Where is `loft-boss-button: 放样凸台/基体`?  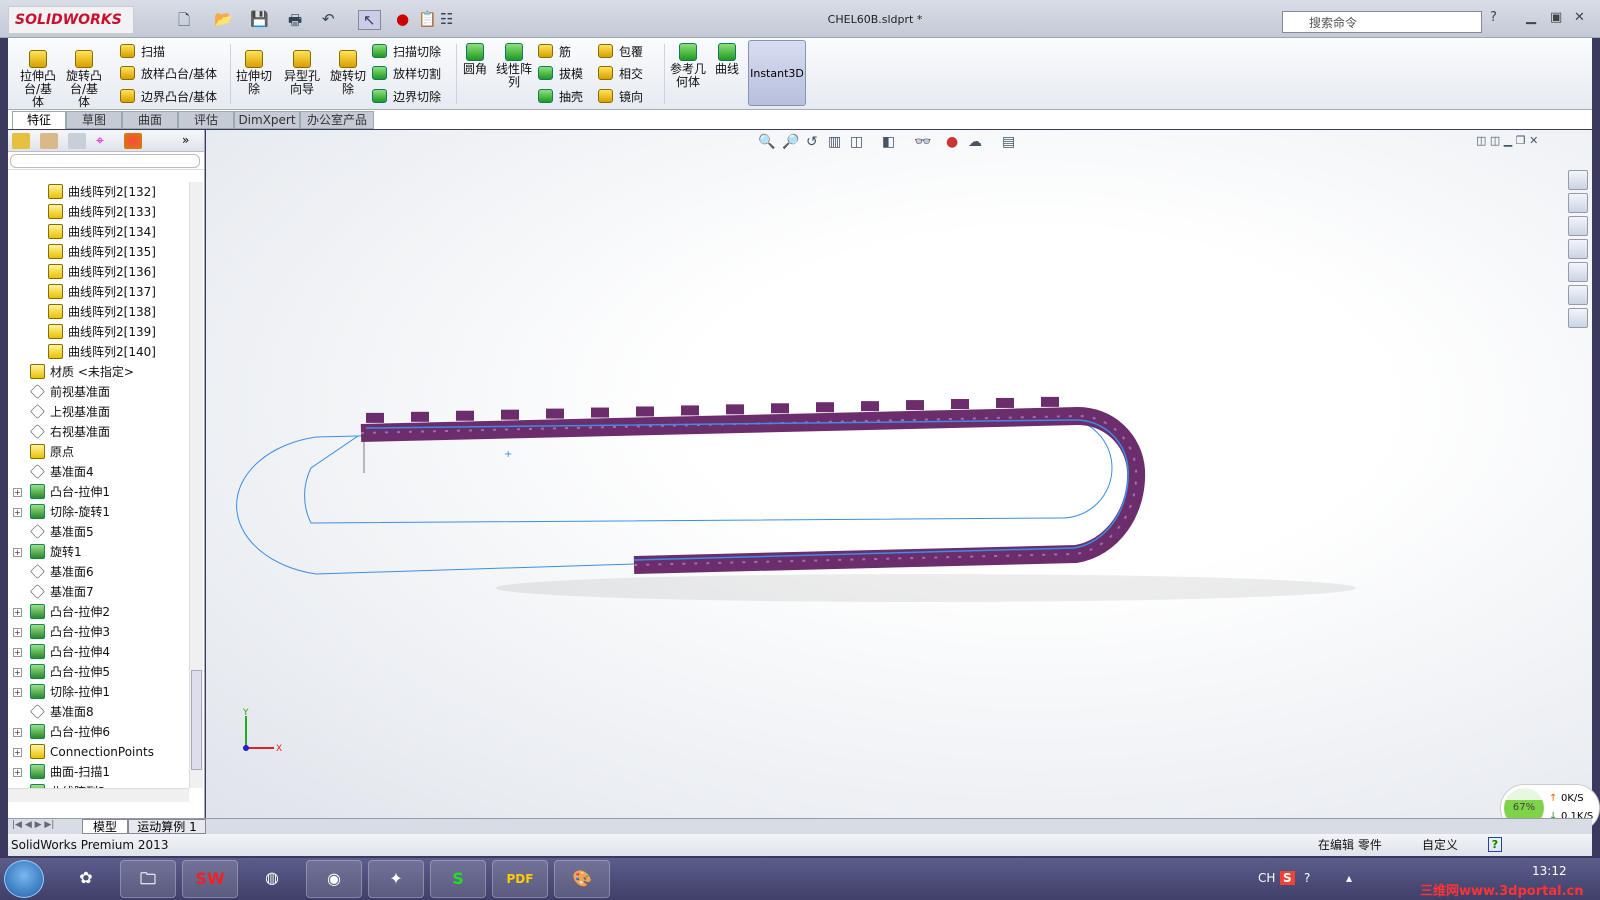
loft-boss-button: 放样凸台/基体 is located at coordinates (168, 73).